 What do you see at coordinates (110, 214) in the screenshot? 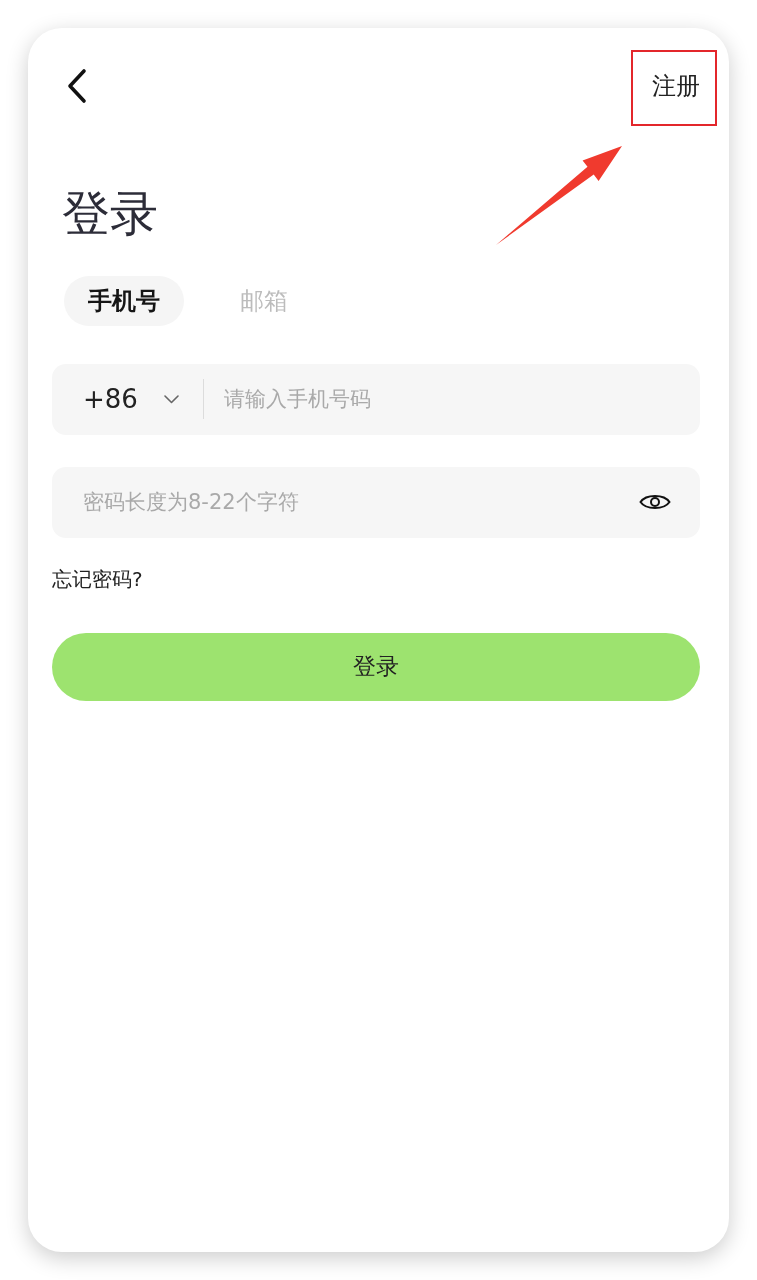
I see `page-title: 登录` at bounding box center [110, 214].